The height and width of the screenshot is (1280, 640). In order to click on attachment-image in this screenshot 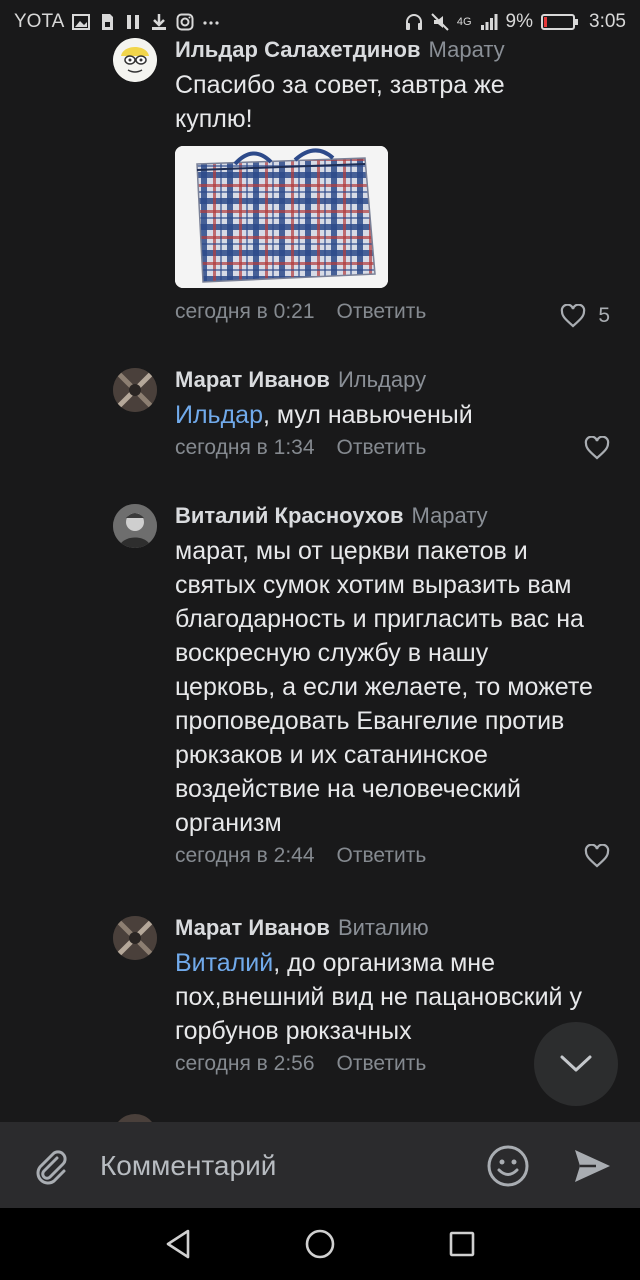, I will do `click(281, 217)`.